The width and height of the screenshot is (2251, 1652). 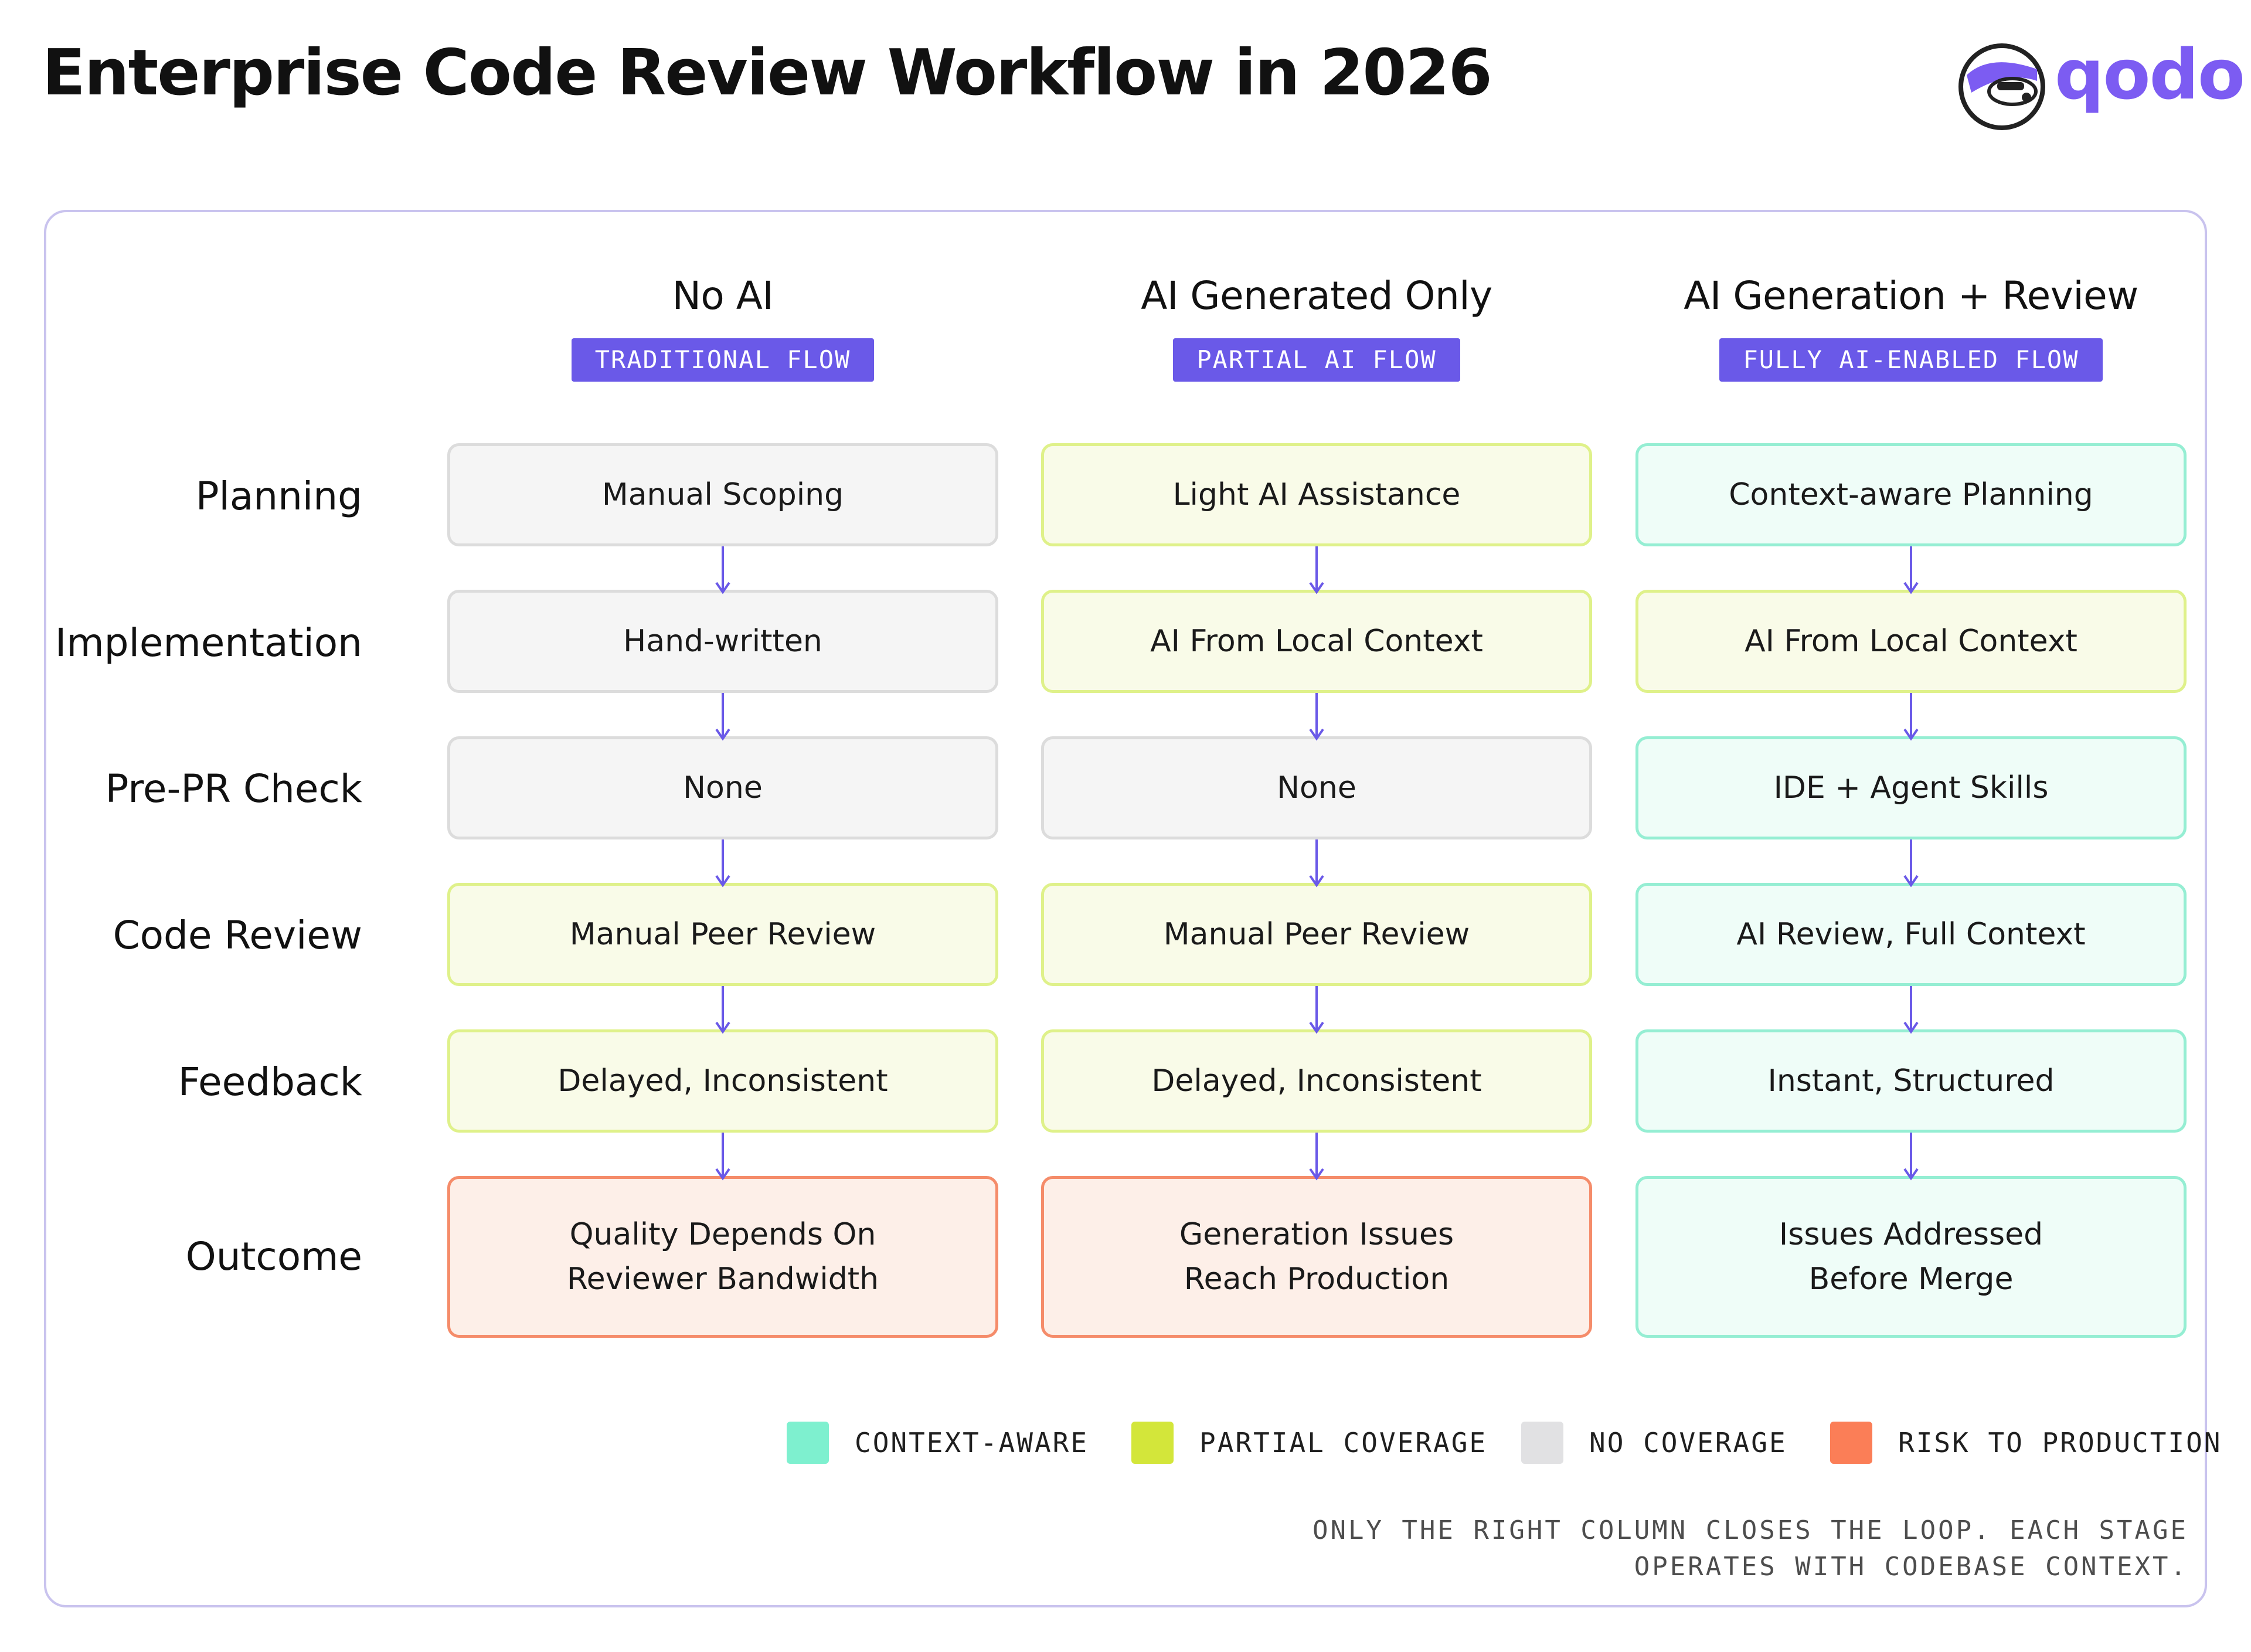 I want to click on legend-label-partial-coverage: PARTIAL COVERAGE, so click(x=1343, y=1443).